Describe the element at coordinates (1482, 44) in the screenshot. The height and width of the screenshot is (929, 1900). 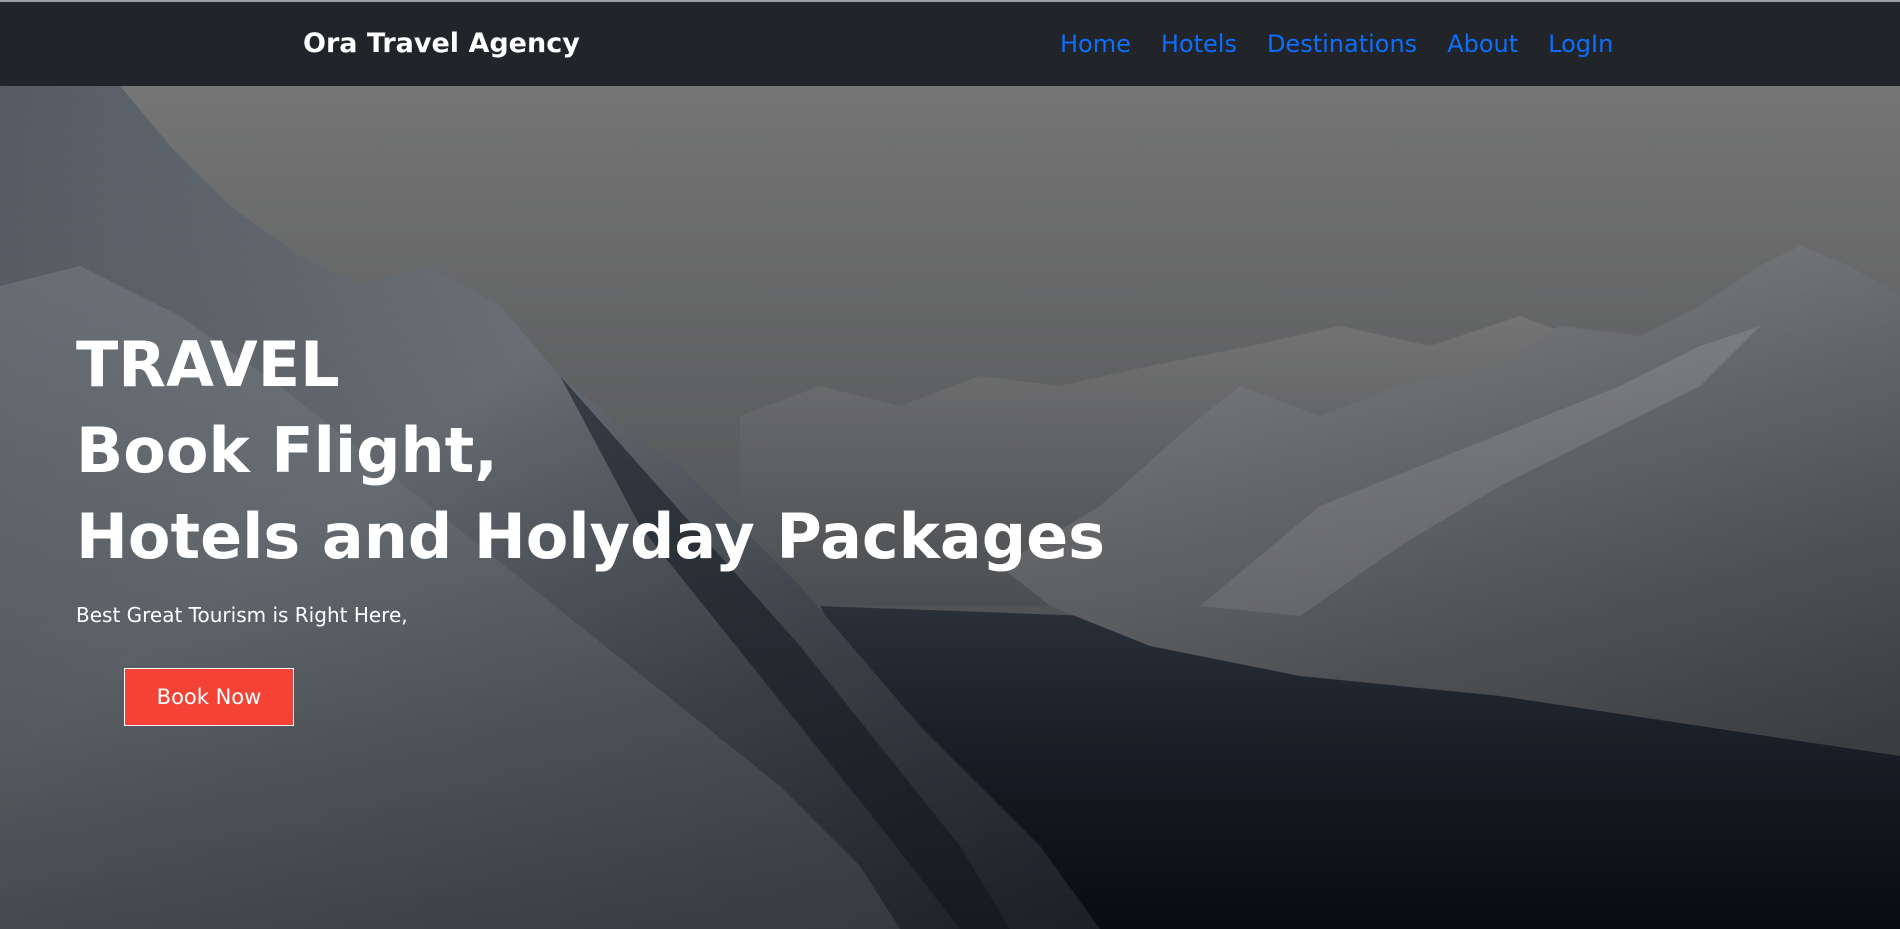
I see `nav-about-link: About` at that location.